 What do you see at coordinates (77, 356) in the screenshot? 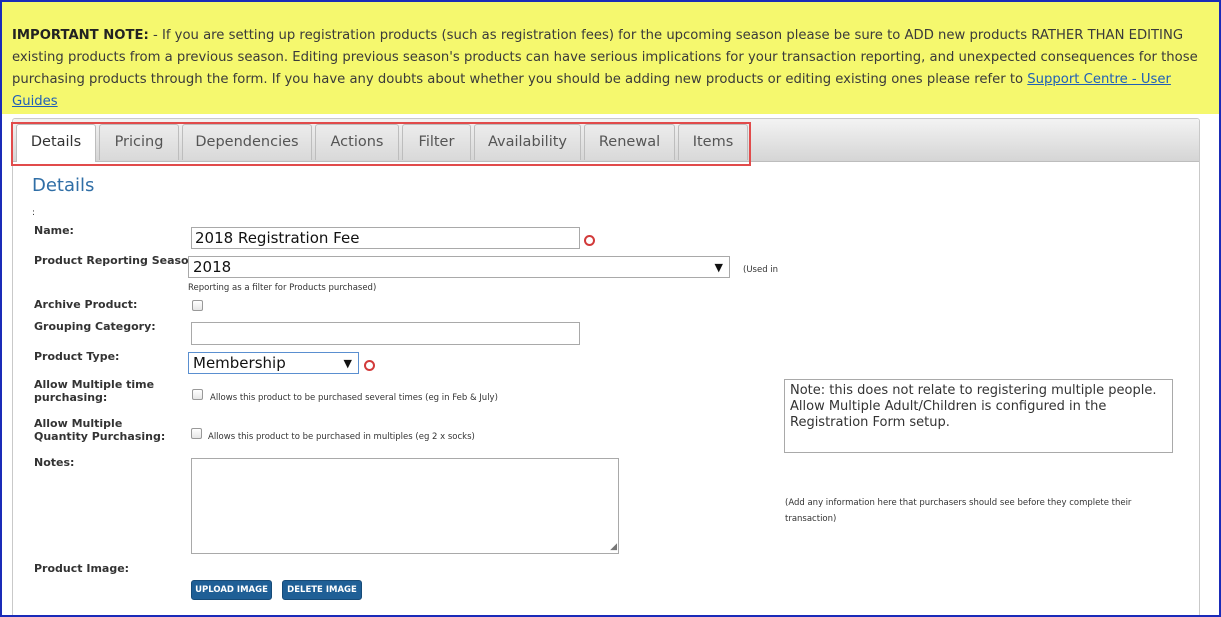
I see `product-type-label: Product Type:` at bounding box center [77, 356].